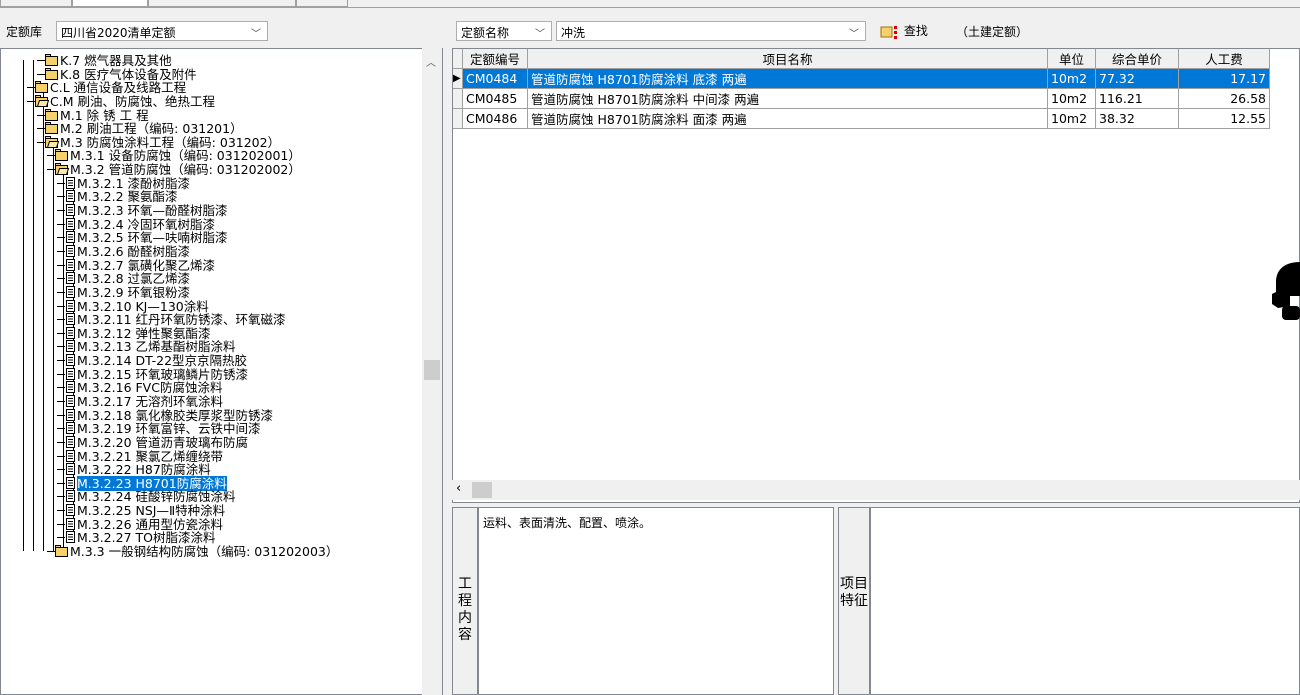 Image resolution: width=1300 pixels, height=695 pixels. What do you see at coordinates (485, 33) in the screenshot?
I see `search-field-value: 定额名称` at bounding box center [485, 33].